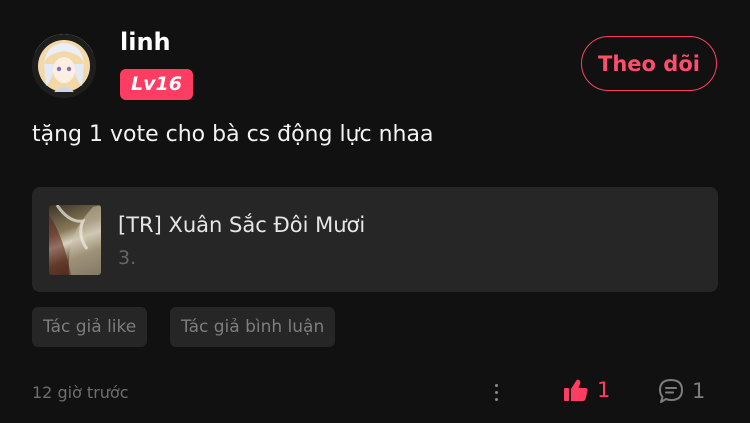 The width and height of the screenshot is (750, 423). What do you see at coordinates (604, 390) in the screenshot?
I see `like-count: 1` at bounding box center [604, 390].